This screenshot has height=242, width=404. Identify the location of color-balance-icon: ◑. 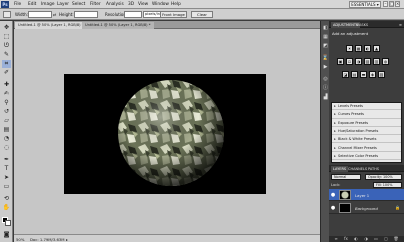
(358, 61).